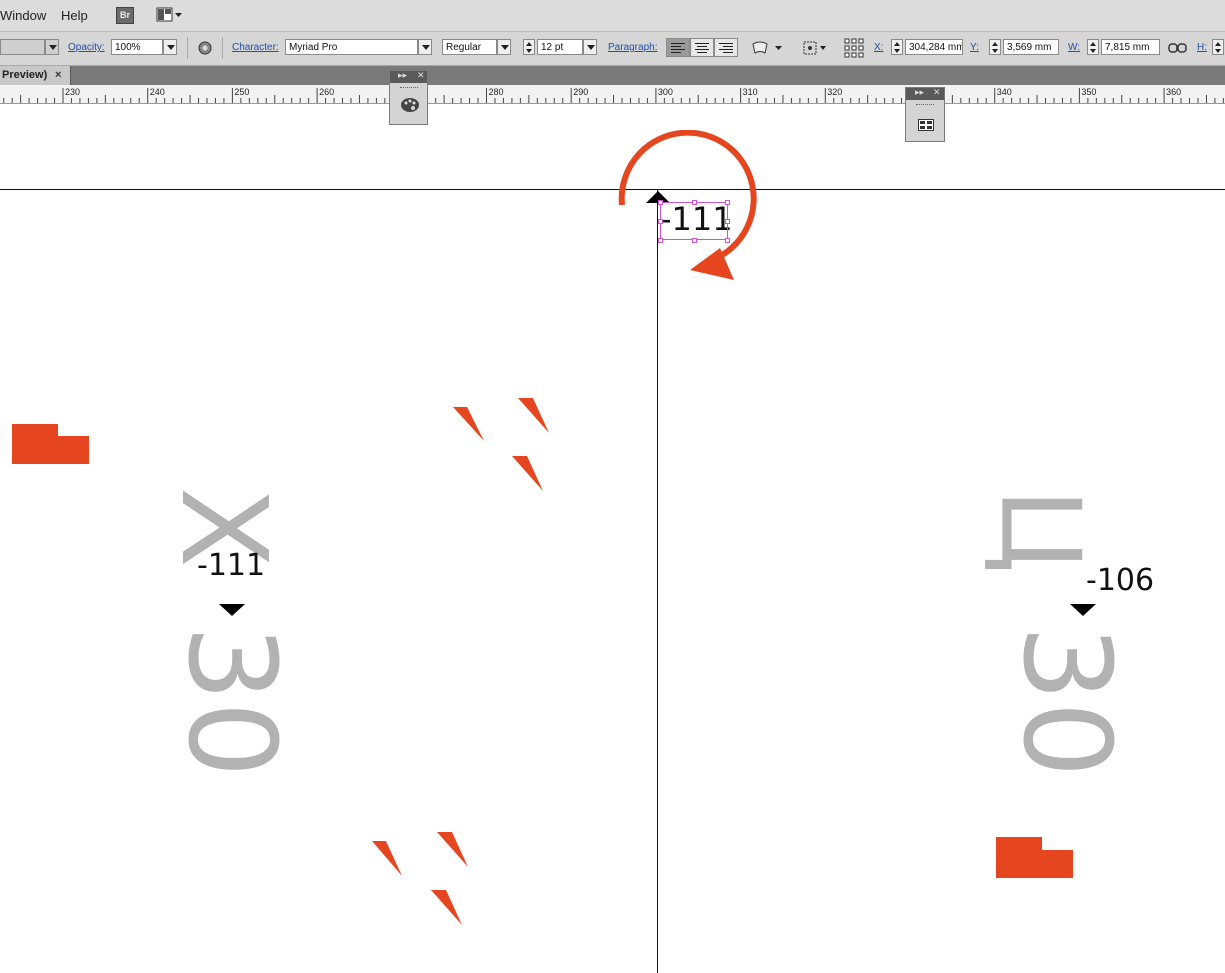  Describe the element at coordinates (1040, 530) in the screenshot. I see `glyph-tse-rotated: Ц` at that location.